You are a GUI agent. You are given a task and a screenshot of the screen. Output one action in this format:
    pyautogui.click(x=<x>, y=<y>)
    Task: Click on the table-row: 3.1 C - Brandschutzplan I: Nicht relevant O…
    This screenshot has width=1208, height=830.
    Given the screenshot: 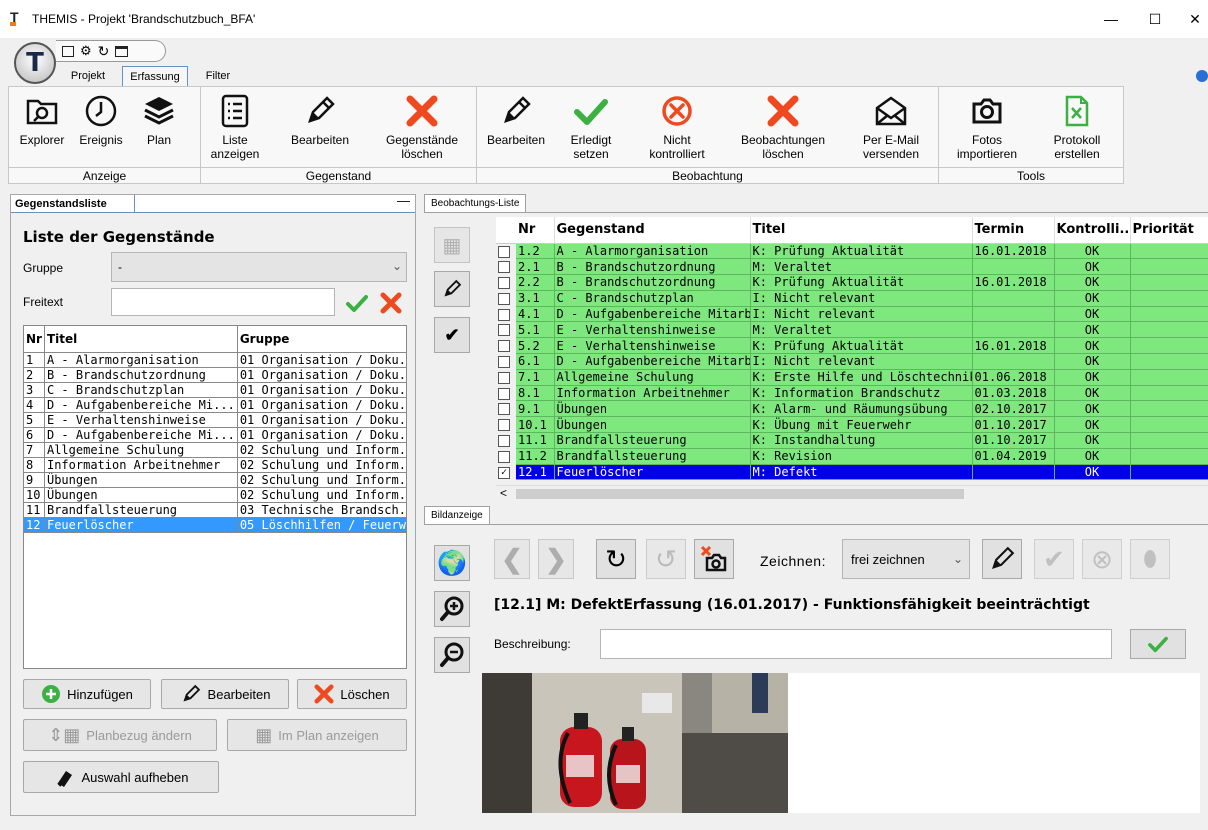 What is the action you would take?
    pyautogui.click(x=852, y=298)
    